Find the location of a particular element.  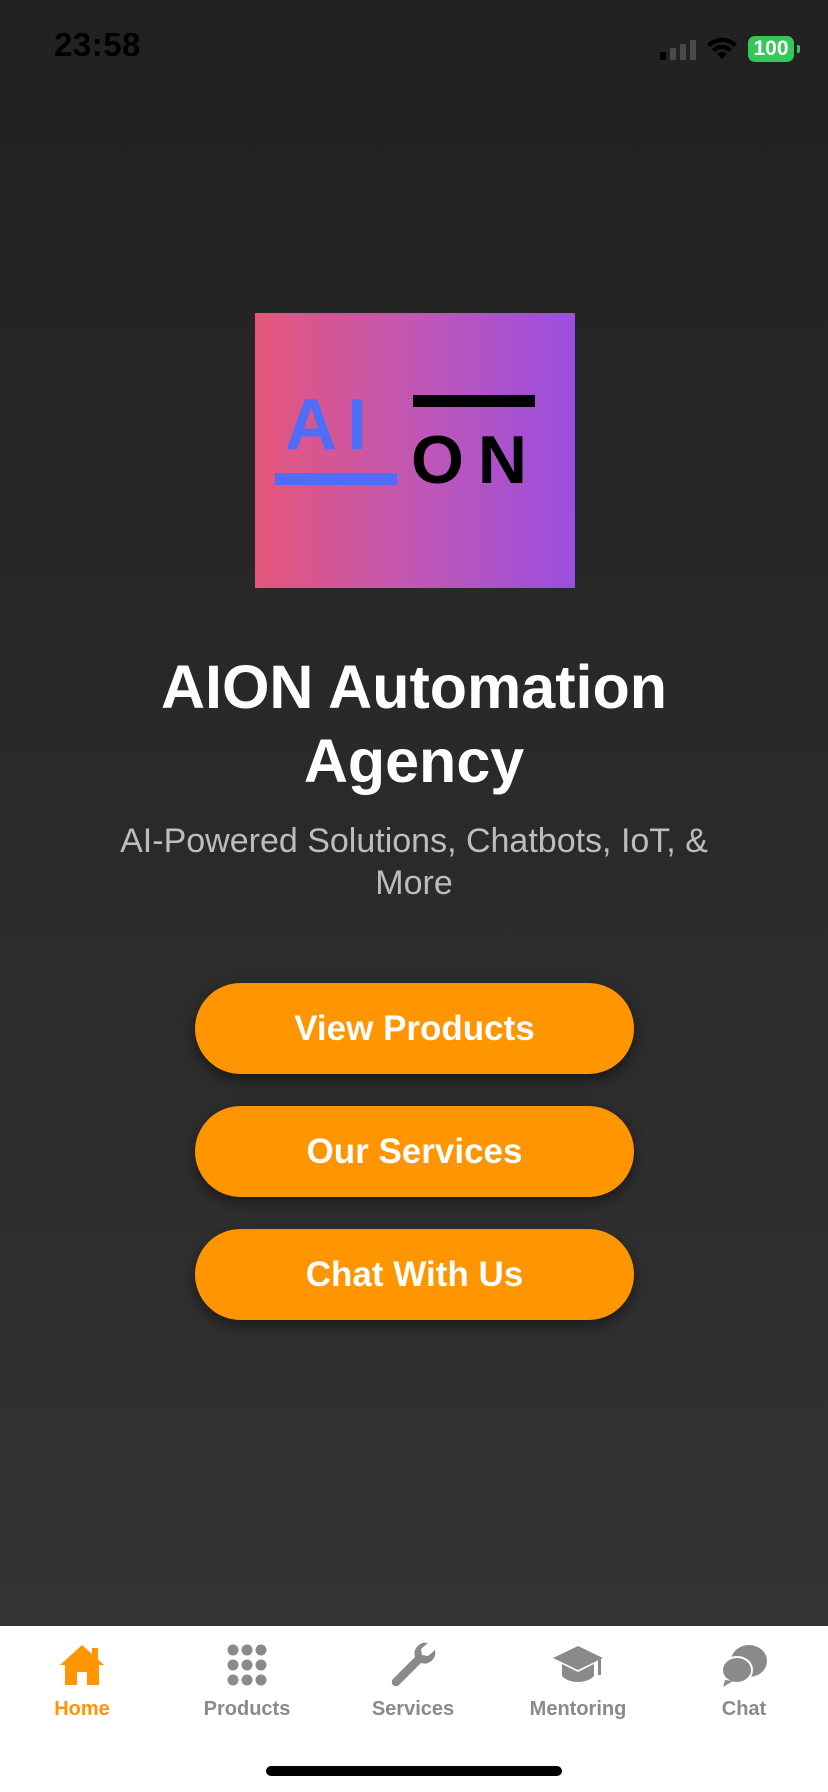

grid-icon is located at coordinates (247, 1665).